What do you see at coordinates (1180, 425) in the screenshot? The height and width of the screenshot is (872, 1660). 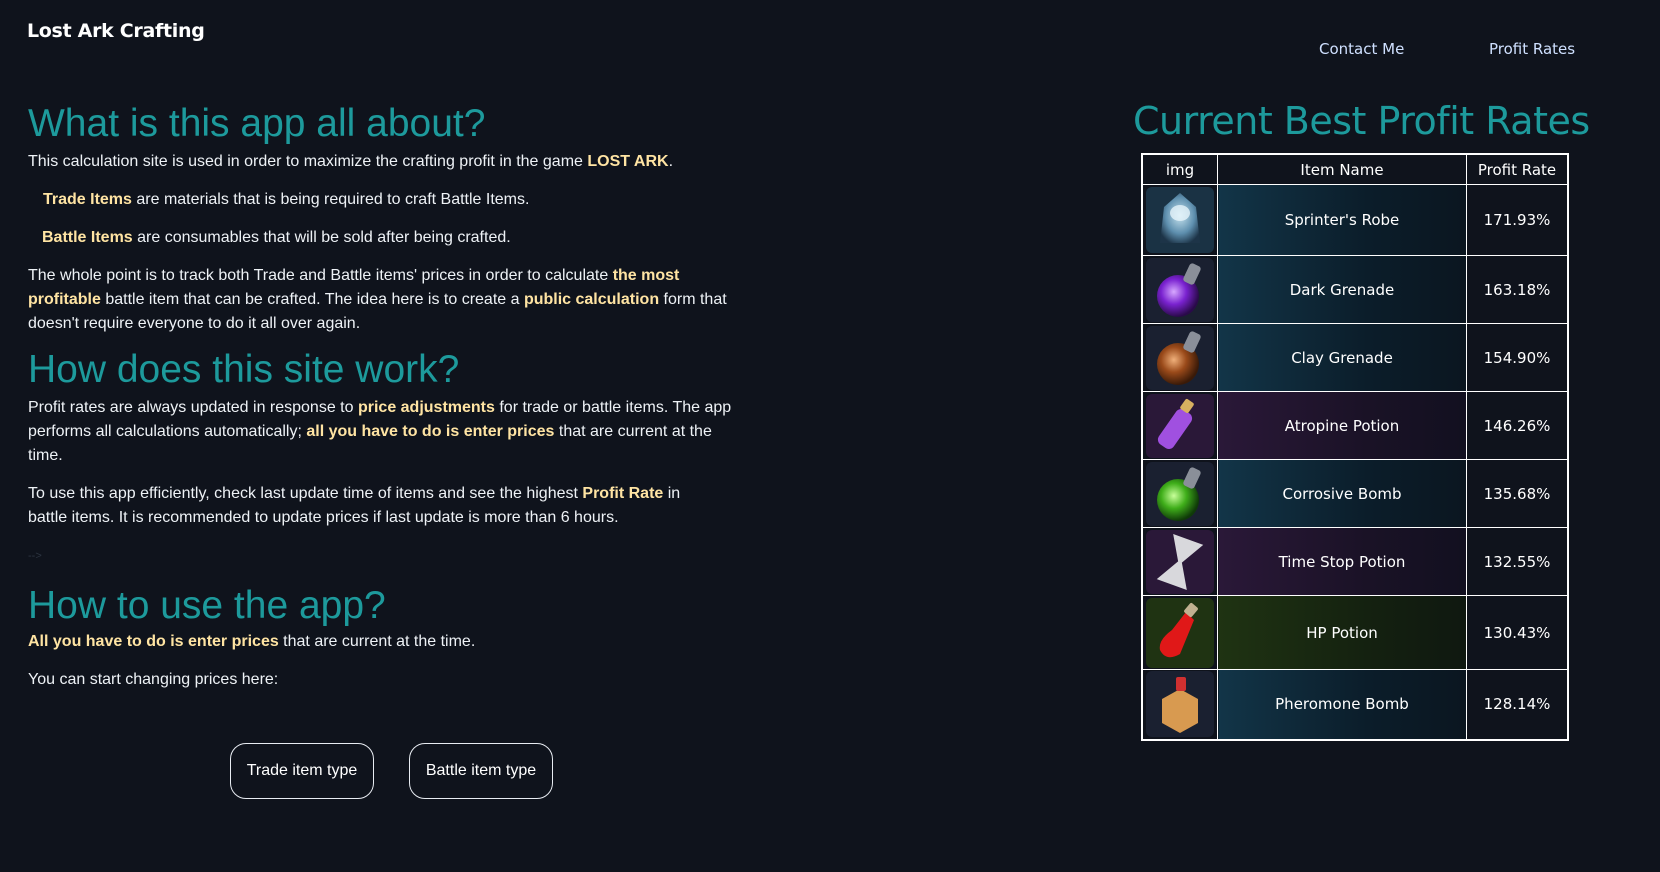 I see `atropine-potion-icon` at bounding box center [1180, 425].